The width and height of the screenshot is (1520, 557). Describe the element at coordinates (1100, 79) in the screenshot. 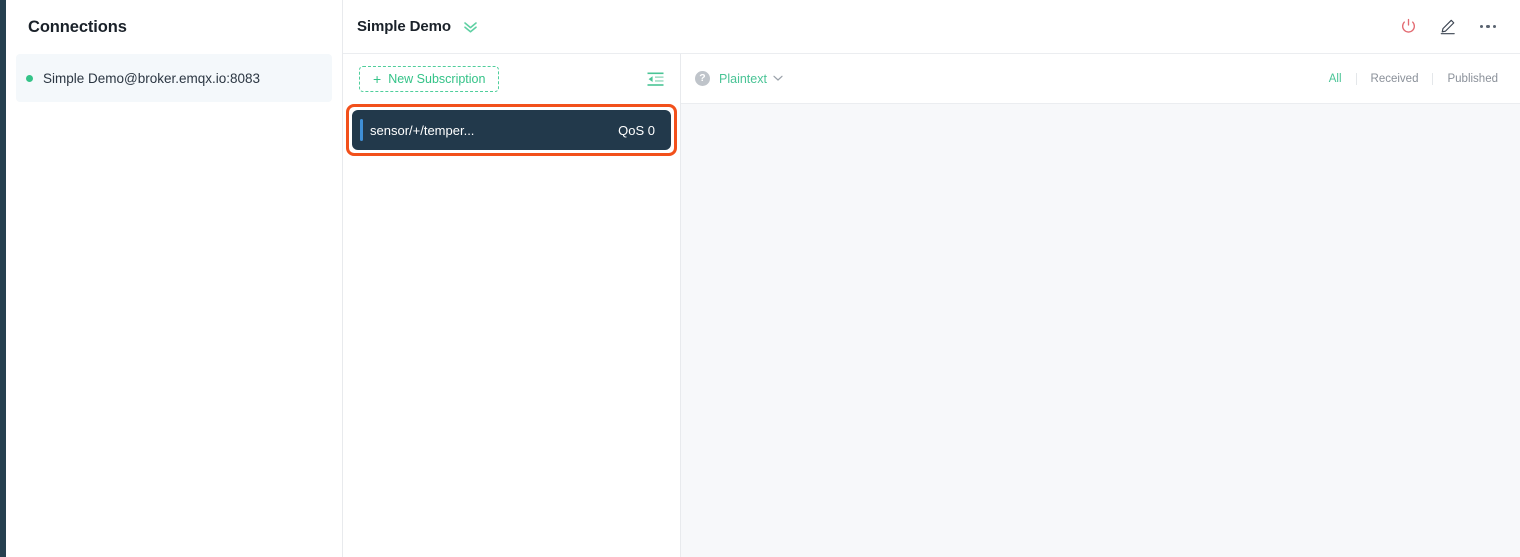

I see `messages-toolbar: ? Plaintext All Received Published` at that location.